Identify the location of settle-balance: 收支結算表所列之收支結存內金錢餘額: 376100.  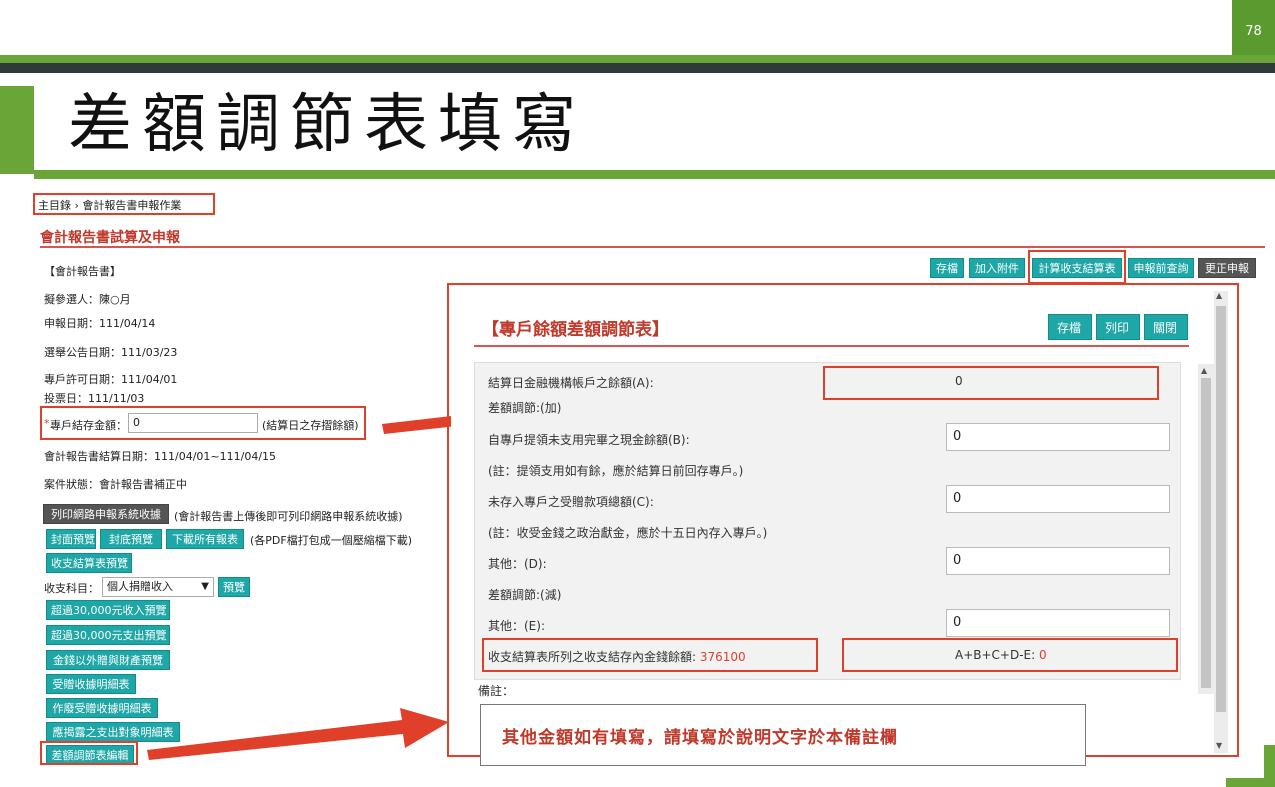
(617, 656).